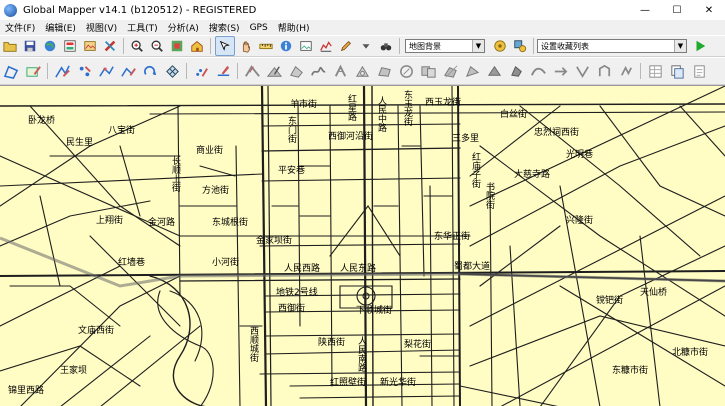  What do you see at coordinates (466, 139) in the screenshot?
I see `street-label: 三多里` at bounding box center [466, 139].